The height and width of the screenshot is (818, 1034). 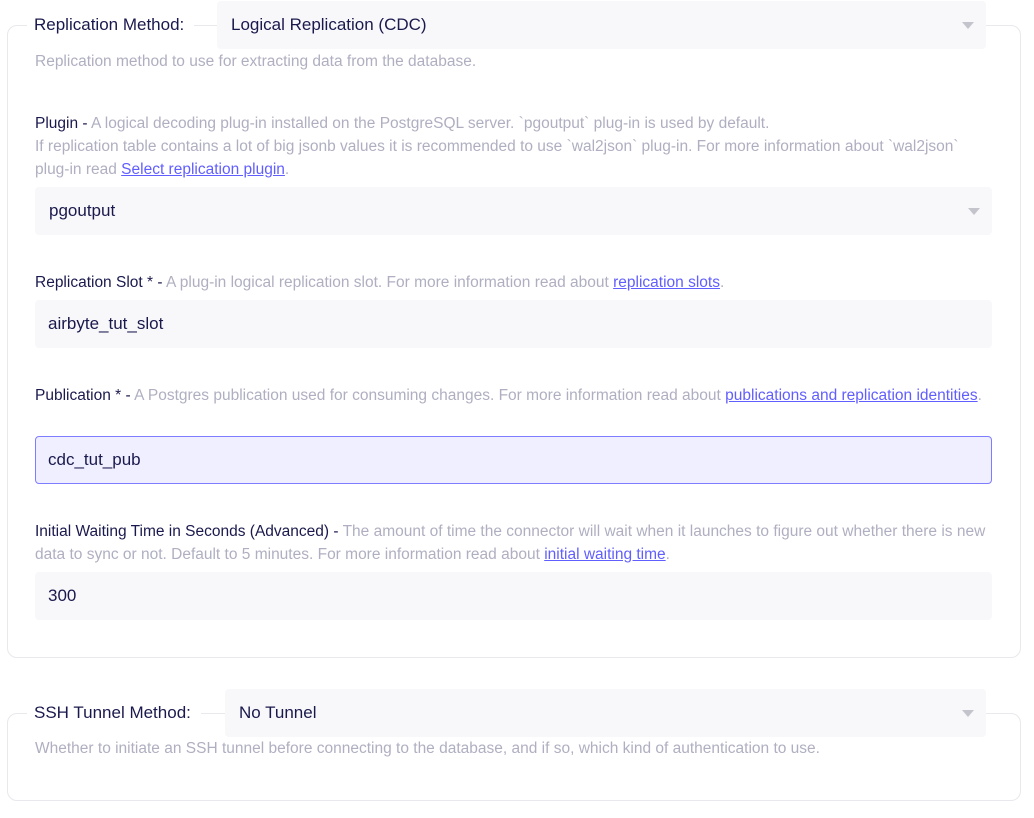 What do you see at coordinates (287, 169) in the screenshot?
I see `plugin-end: .` at bounding box center [287, 169].